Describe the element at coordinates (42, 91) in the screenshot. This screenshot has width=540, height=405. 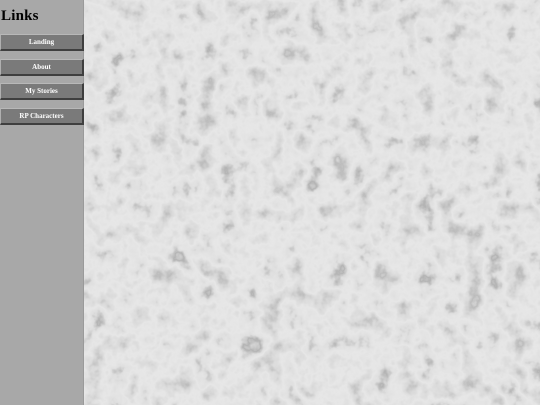
I see `nav-button-my-stories: My Stories` at that location.